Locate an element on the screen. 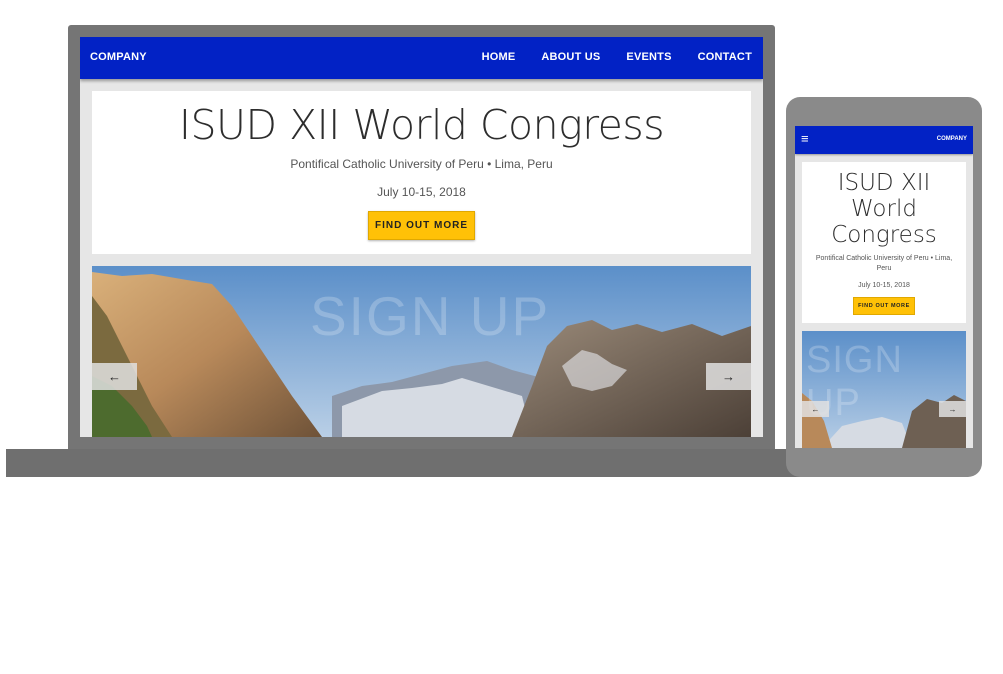 This screenshot has height=674, width=1003. mobile-arrow-left-icon: ← is located at coordinates (815, 409).